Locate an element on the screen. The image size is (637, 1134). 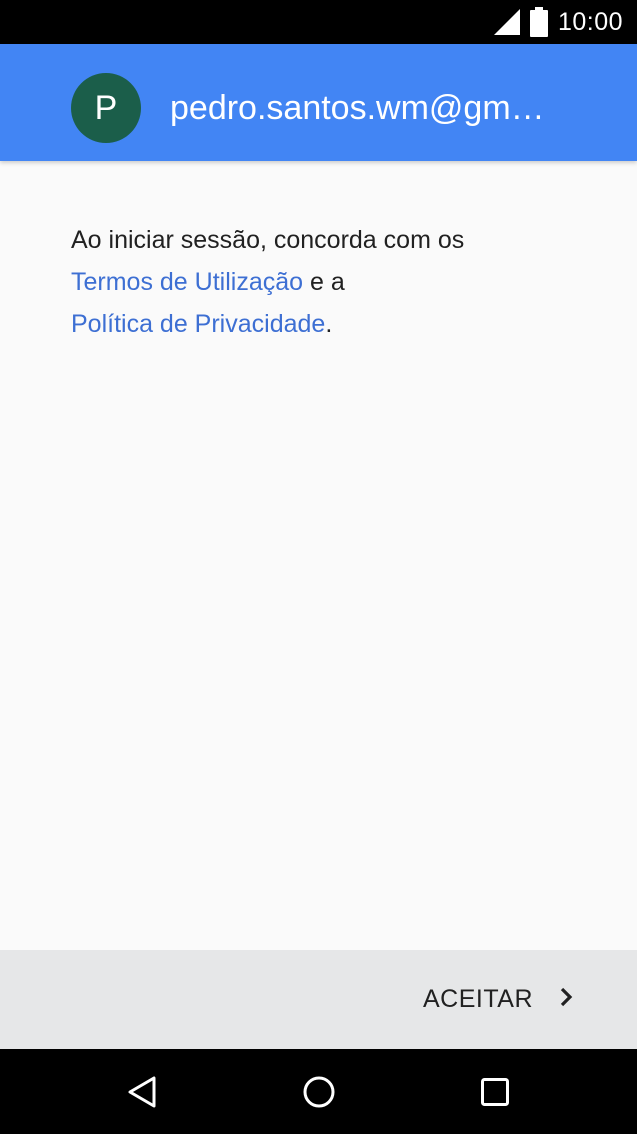
chevron-right-icon is located at coordinates (566, 999).